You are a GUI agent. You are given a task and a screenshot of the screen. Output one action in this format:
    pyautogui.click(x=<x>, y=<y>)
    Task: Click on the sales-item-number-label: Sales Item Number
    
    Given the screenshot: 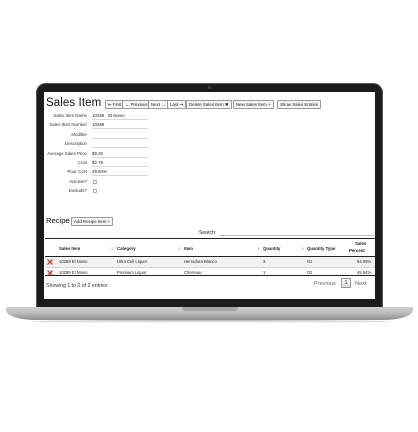 What is the action you would take?
    pyautogui.click(x=68, y=125)
    